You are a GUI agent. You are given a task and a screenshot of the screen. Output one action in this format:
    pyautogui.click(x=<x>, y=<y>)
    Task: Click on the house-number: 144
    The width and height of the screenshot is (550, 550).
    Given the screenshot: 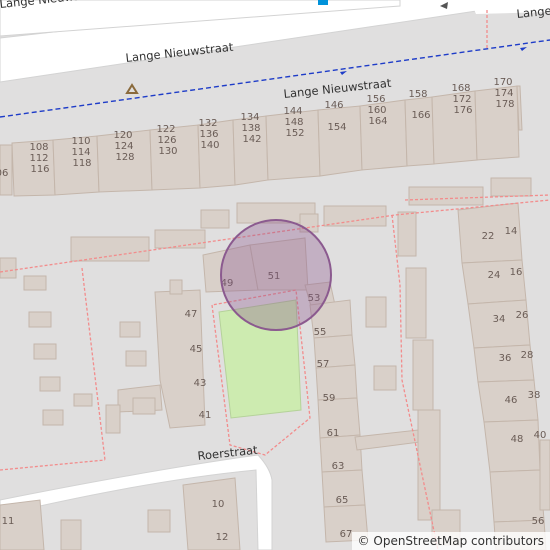 What is the action you would take?
    pyautogui.click(x=292, y=111)
    